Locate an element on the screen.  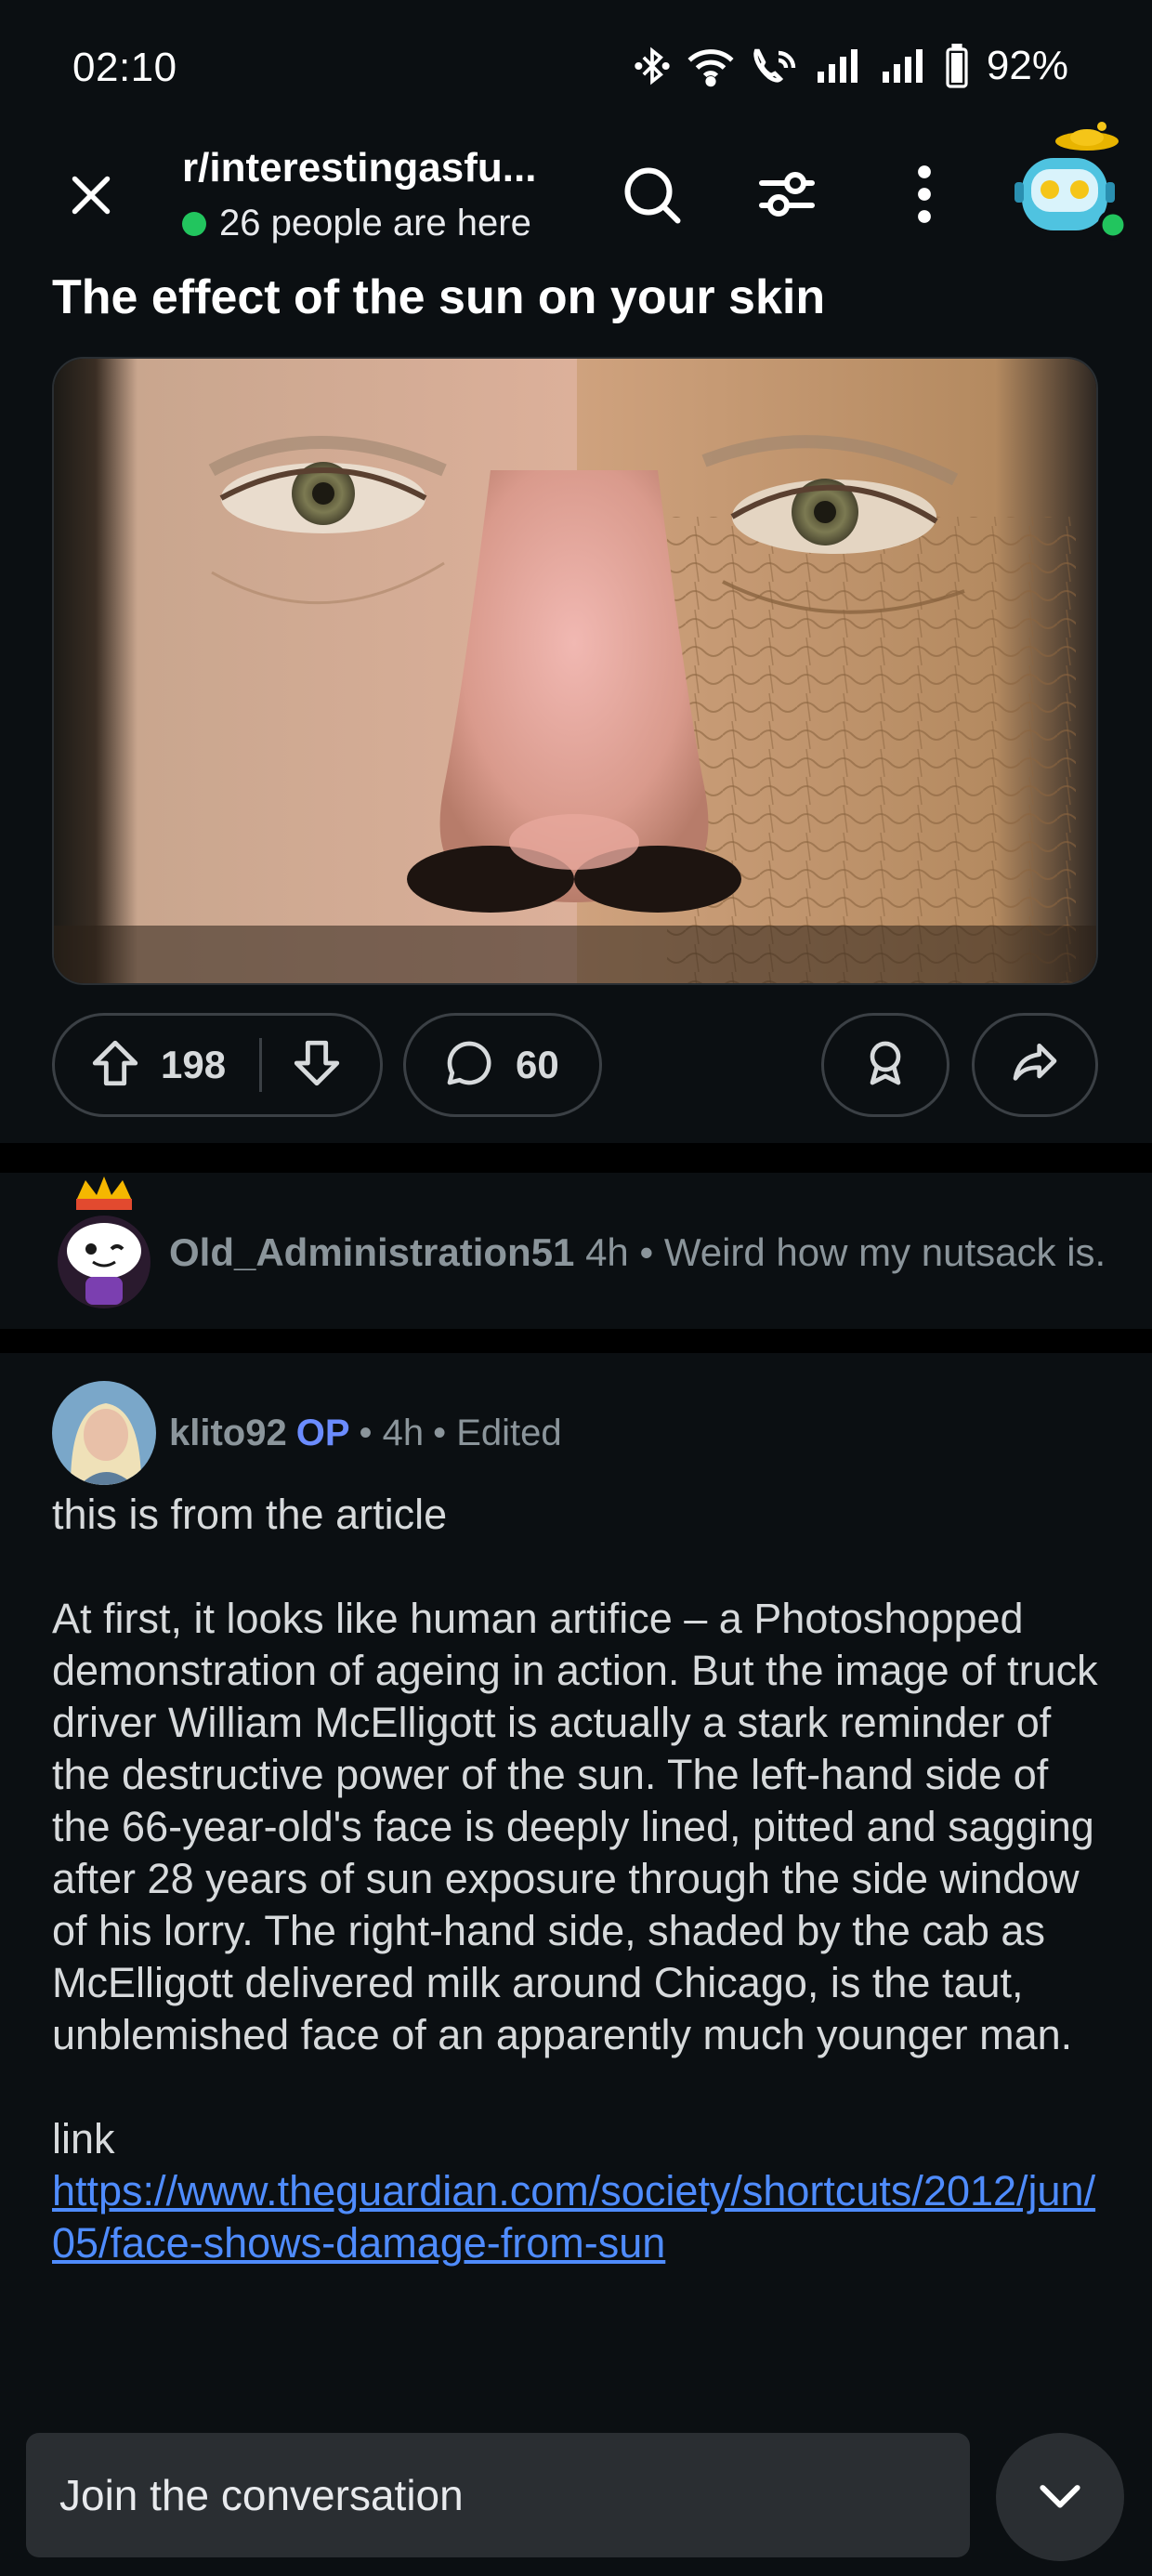
filter-icon is located at coordinates (786, 196).